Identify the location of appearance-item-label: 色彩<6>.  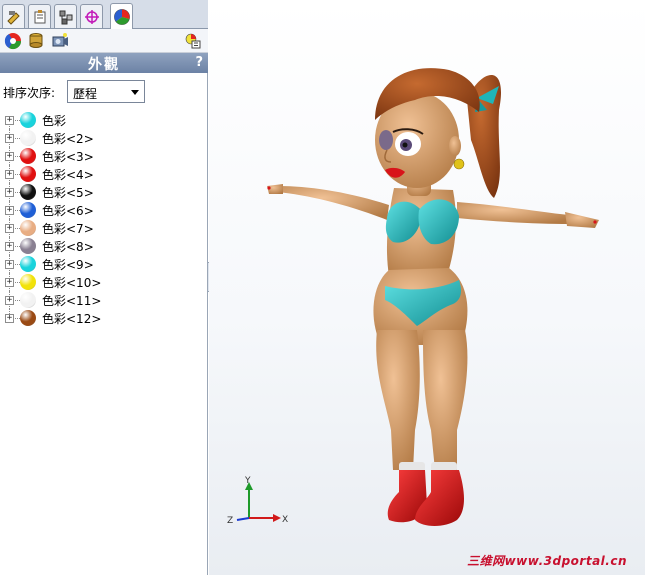
(68, 211).